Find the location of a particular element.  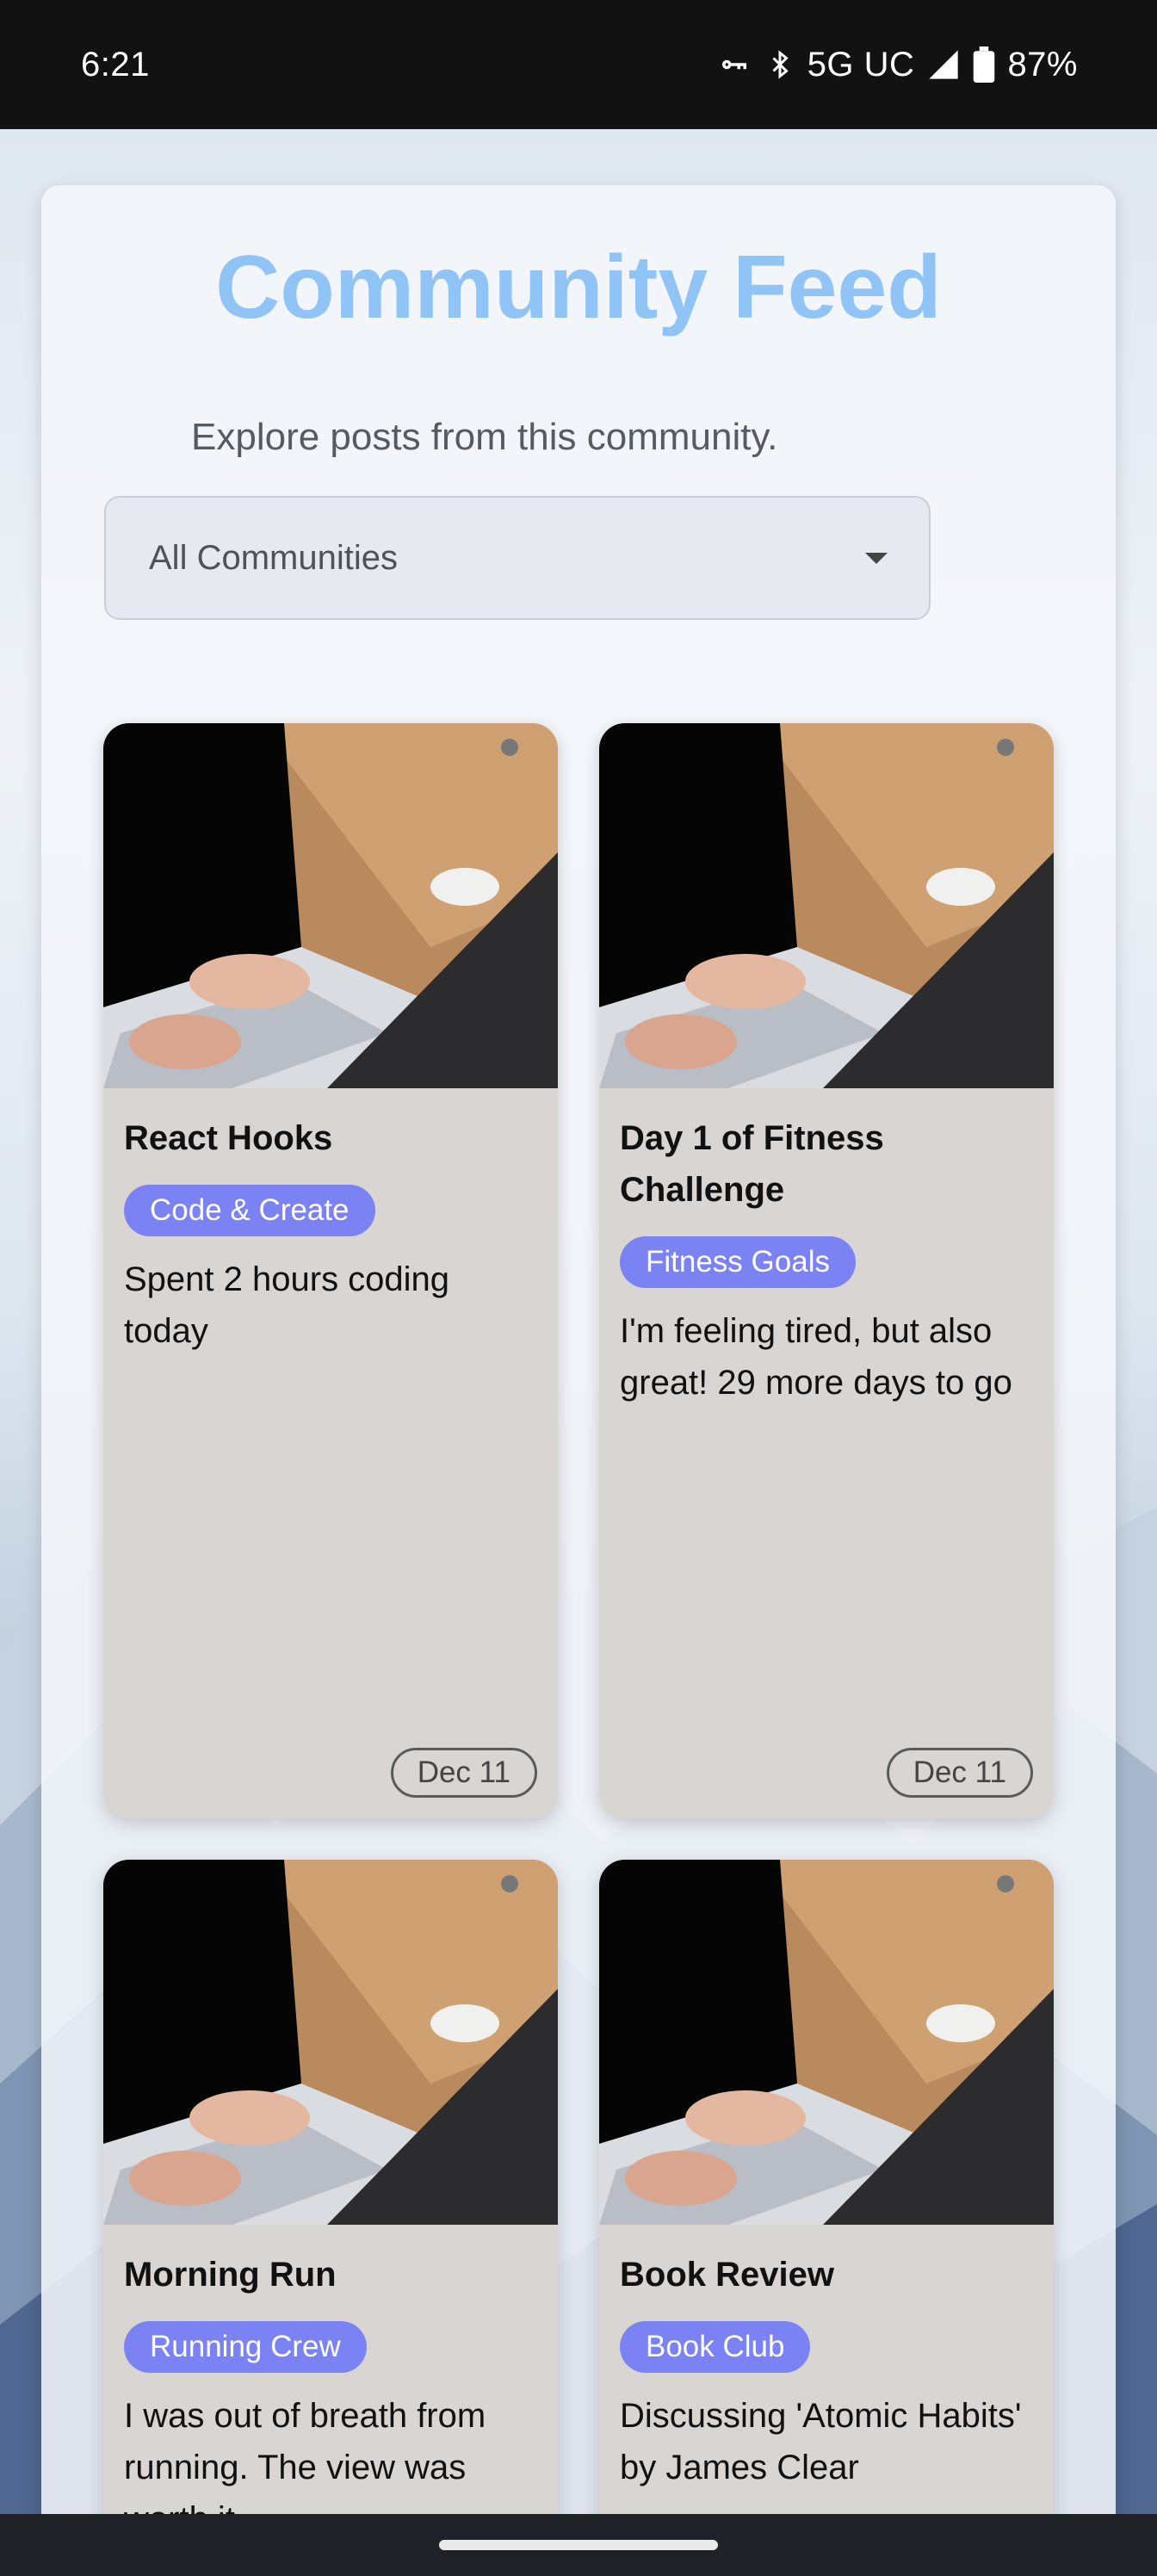

post-title: React Hooks is located at coordinates (228, 1138).